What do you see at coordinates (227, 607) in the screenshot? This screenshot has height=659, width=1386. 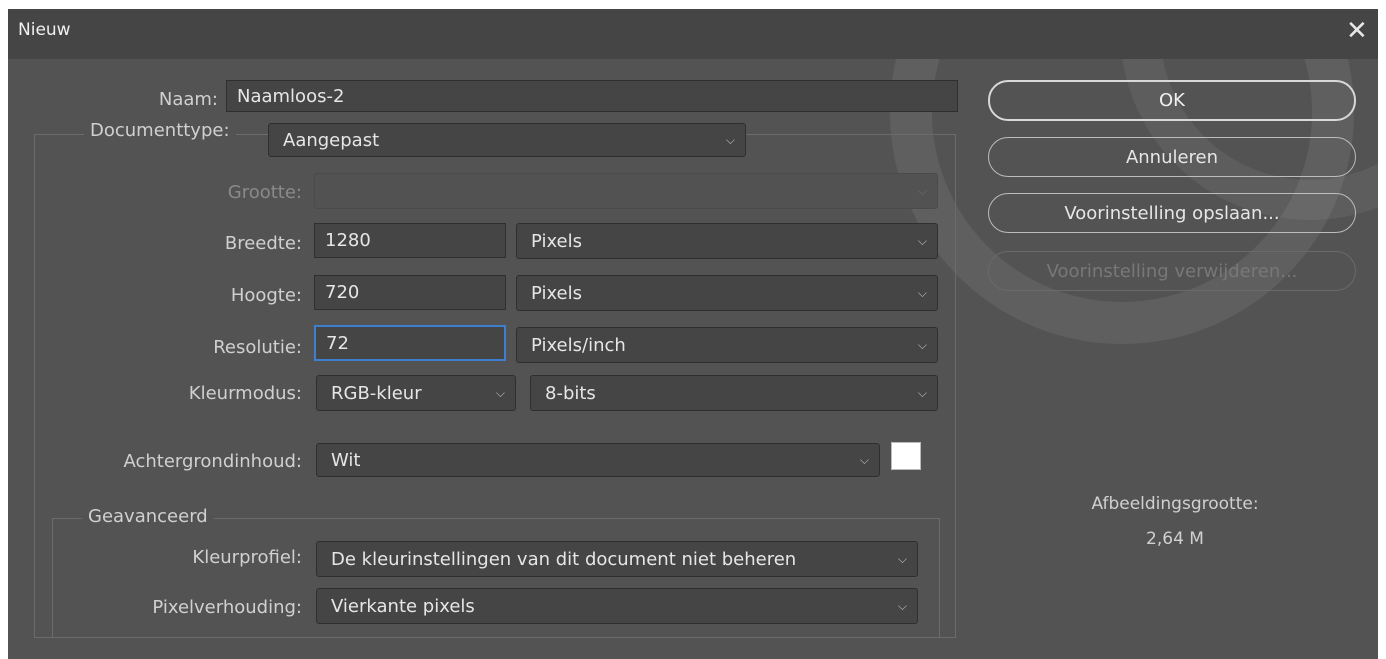 I see `pixelratio-label: Pixelverhouding:` at bounding box center [227, 607].